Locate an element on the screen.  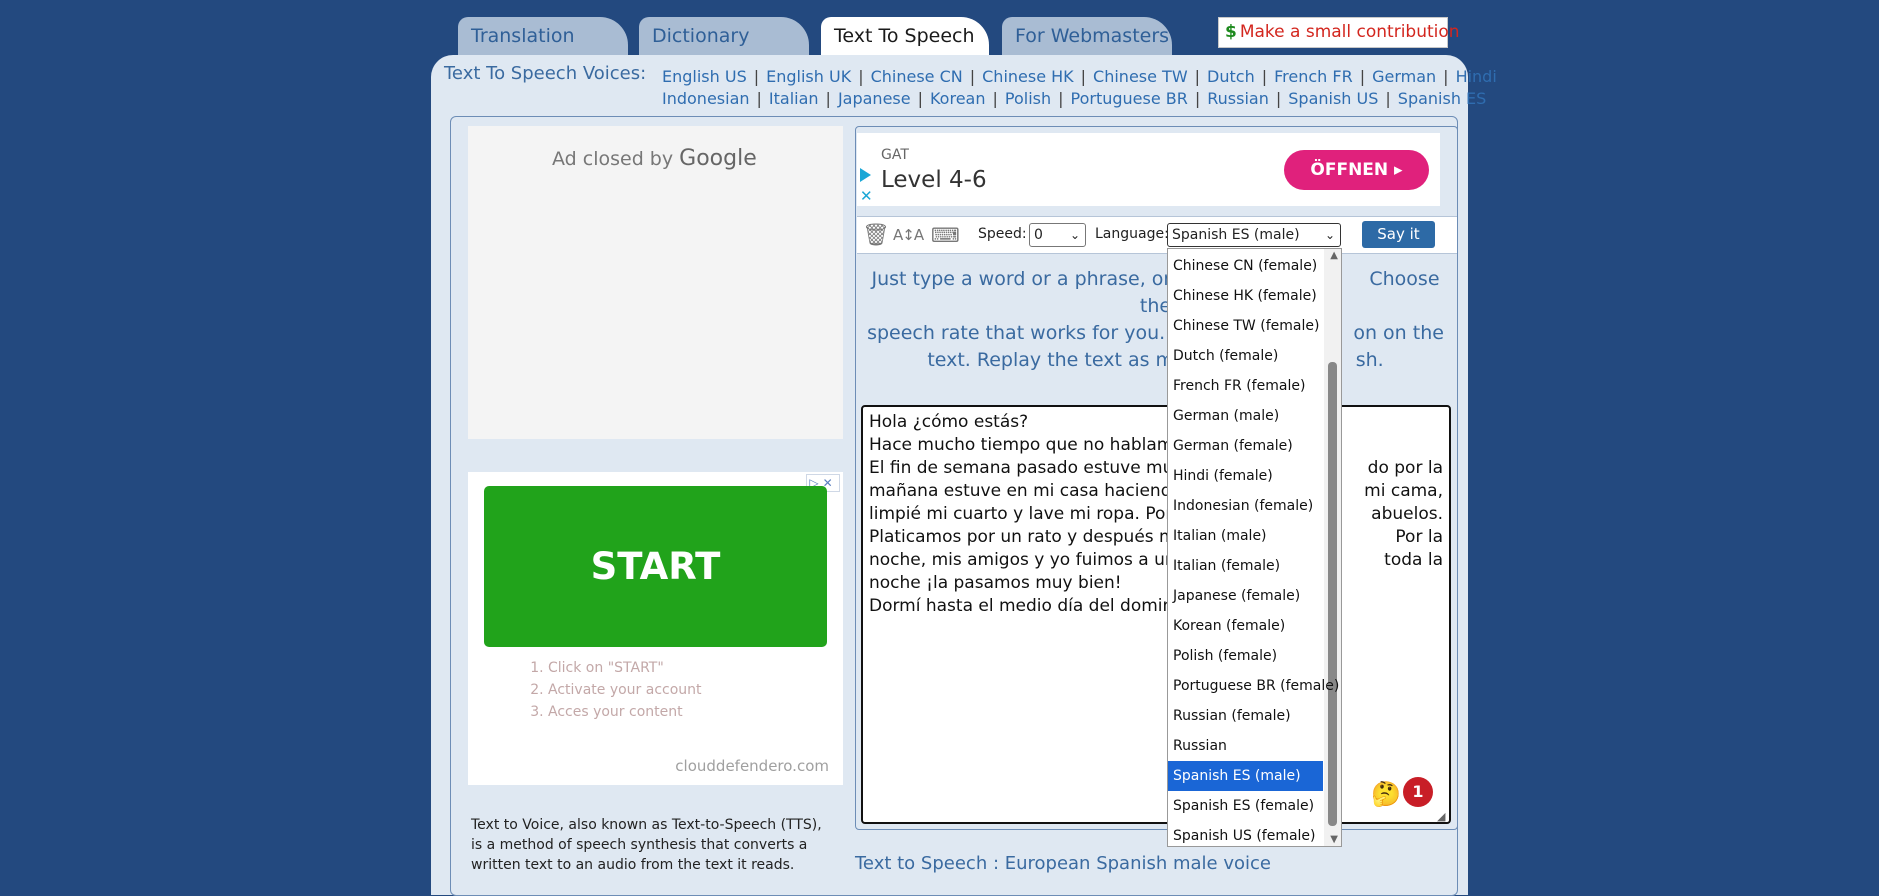
text-line-right: mi cama, is located at coordinates (1403, 491).